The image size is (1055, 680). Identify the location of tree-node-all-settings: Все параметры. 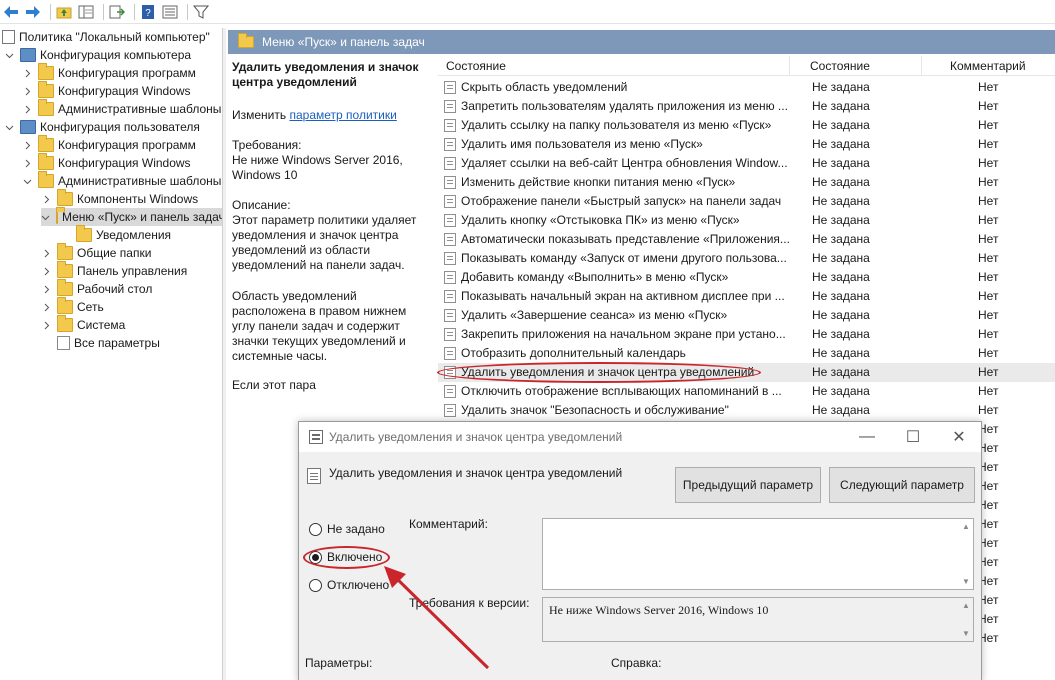
(108, 343).